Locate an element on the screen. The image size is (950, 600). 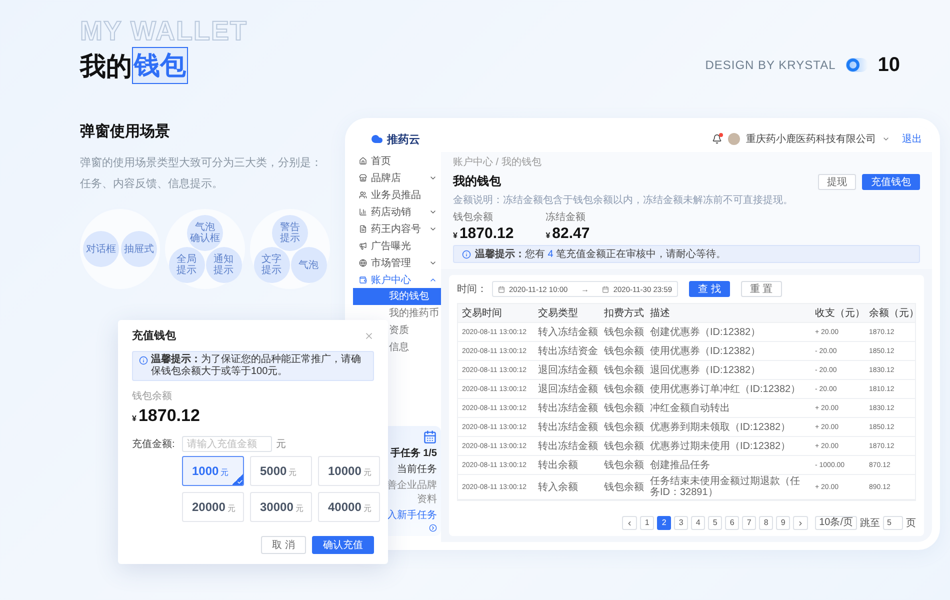
page-title: 我的 is located at coordinates (106, 66).